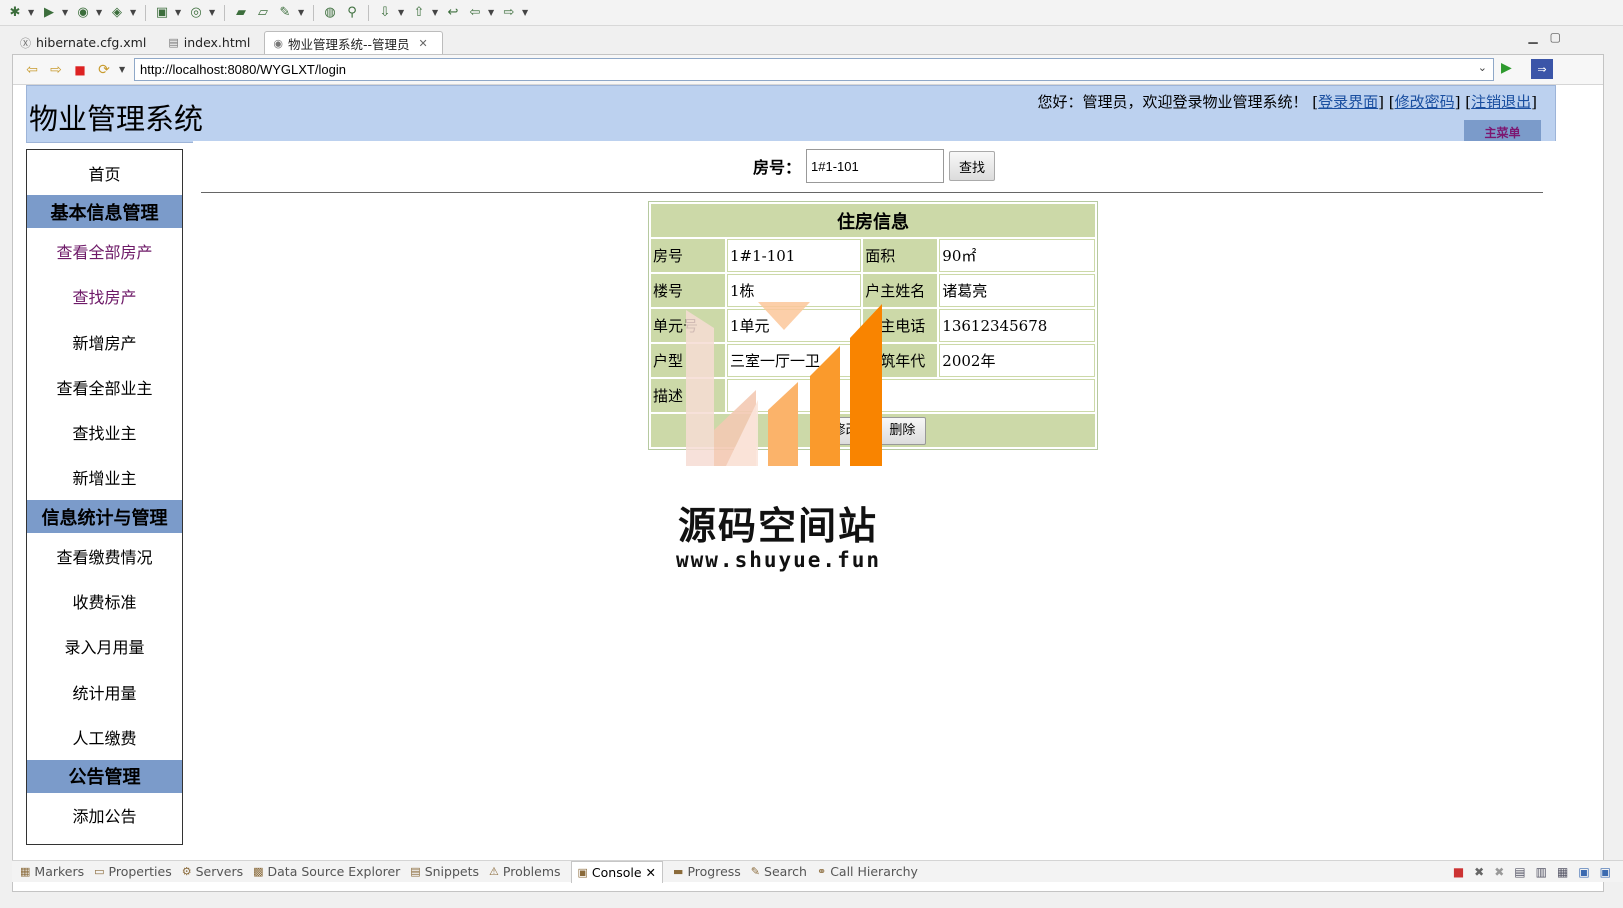 This screenshot has width=1623, height=908. Describe the element at coordinates (1499, 872) in the screenshot. I see `remove-all-icon: ✖` at that location.